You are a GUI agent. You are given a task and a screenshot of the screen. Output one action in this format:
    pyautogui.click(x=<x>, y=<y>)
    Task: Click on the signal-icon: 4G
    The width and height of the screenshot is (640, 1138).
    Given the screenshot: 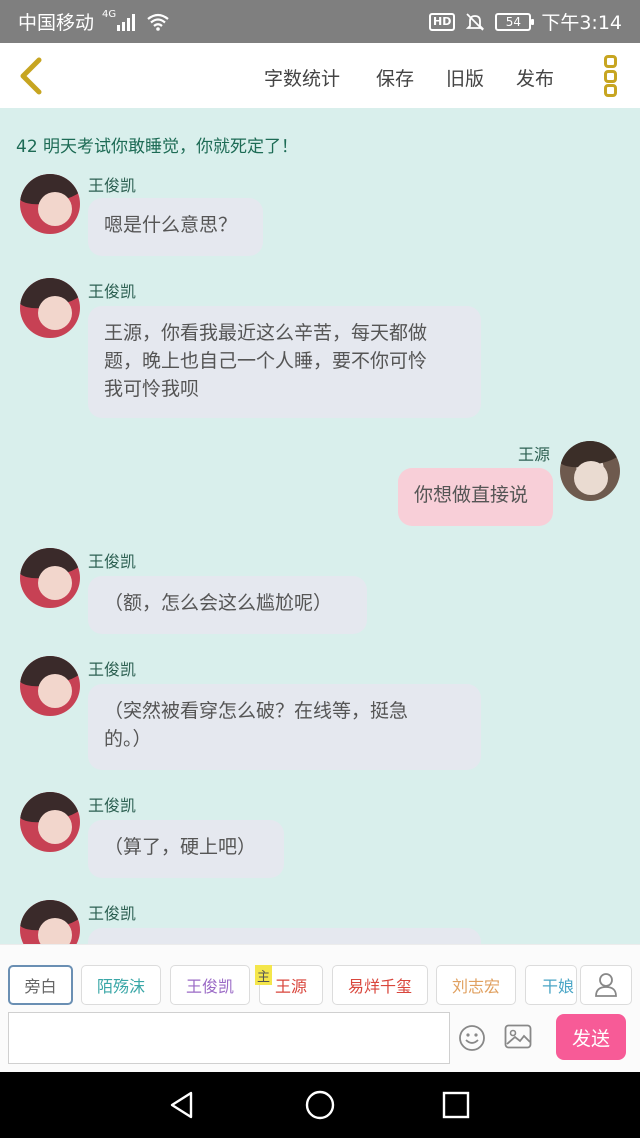 What is the action you would take?
    pyautogui.click(x=120, y=20)
    